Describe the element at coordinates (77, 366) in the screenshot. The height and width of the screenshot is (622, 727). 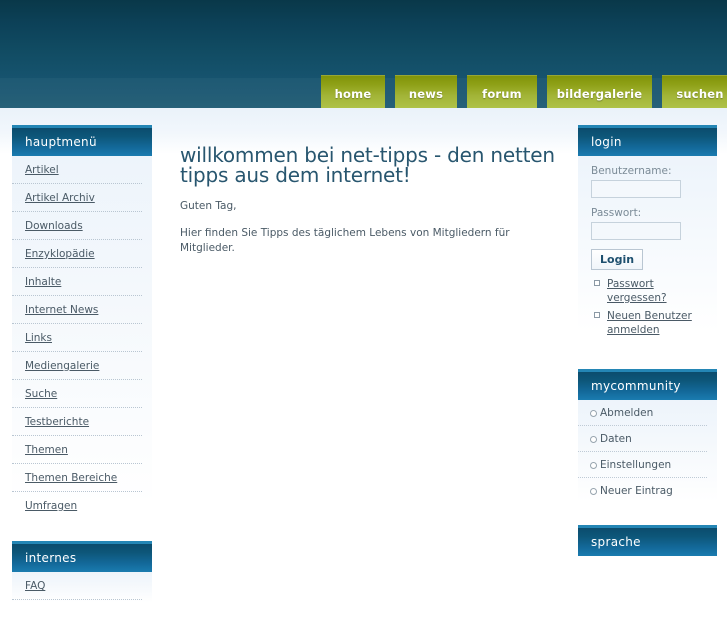
I see `sidebar-item-mediengalerie: Mediengalerie` at that location.